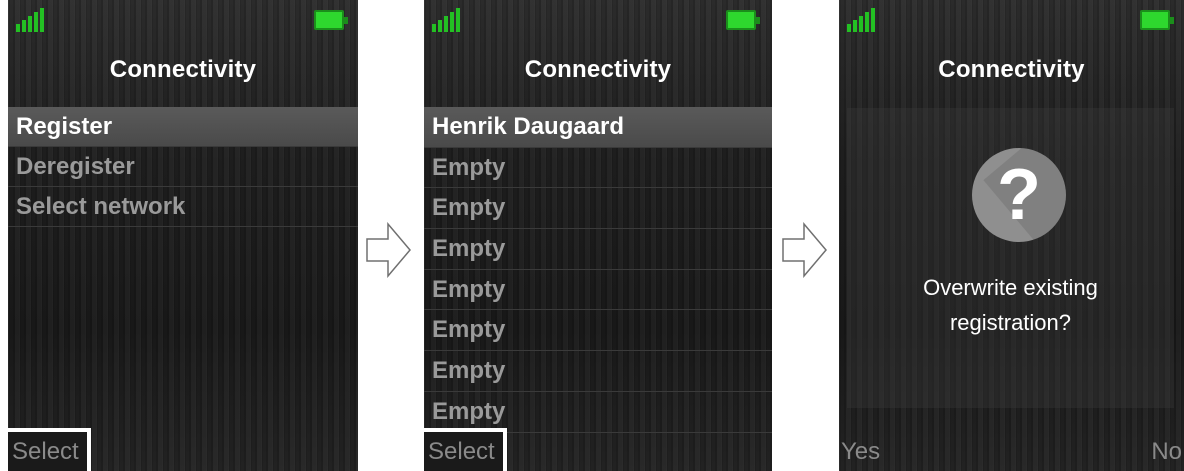  I want to click on dialog-message-line2: registration?, so click(1010, 322).